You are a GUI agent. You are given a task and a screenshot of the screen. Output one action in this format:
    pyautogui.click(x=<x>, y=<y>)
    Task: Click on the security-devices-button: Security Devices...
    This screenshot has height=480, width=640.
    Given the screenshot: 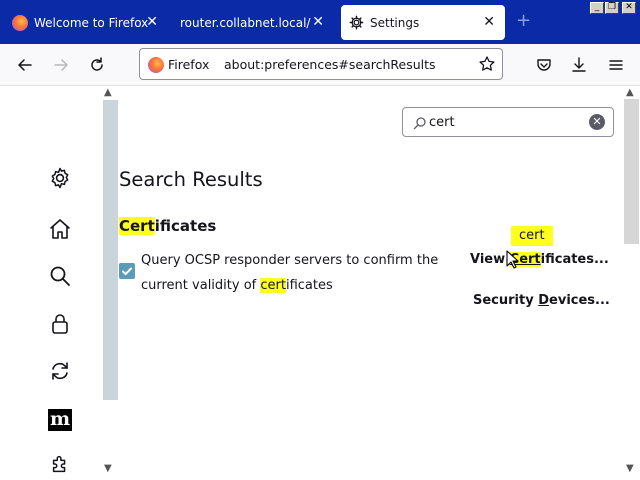 What is the action you would take?
    pyautogui.click(x=541, y=300)
    